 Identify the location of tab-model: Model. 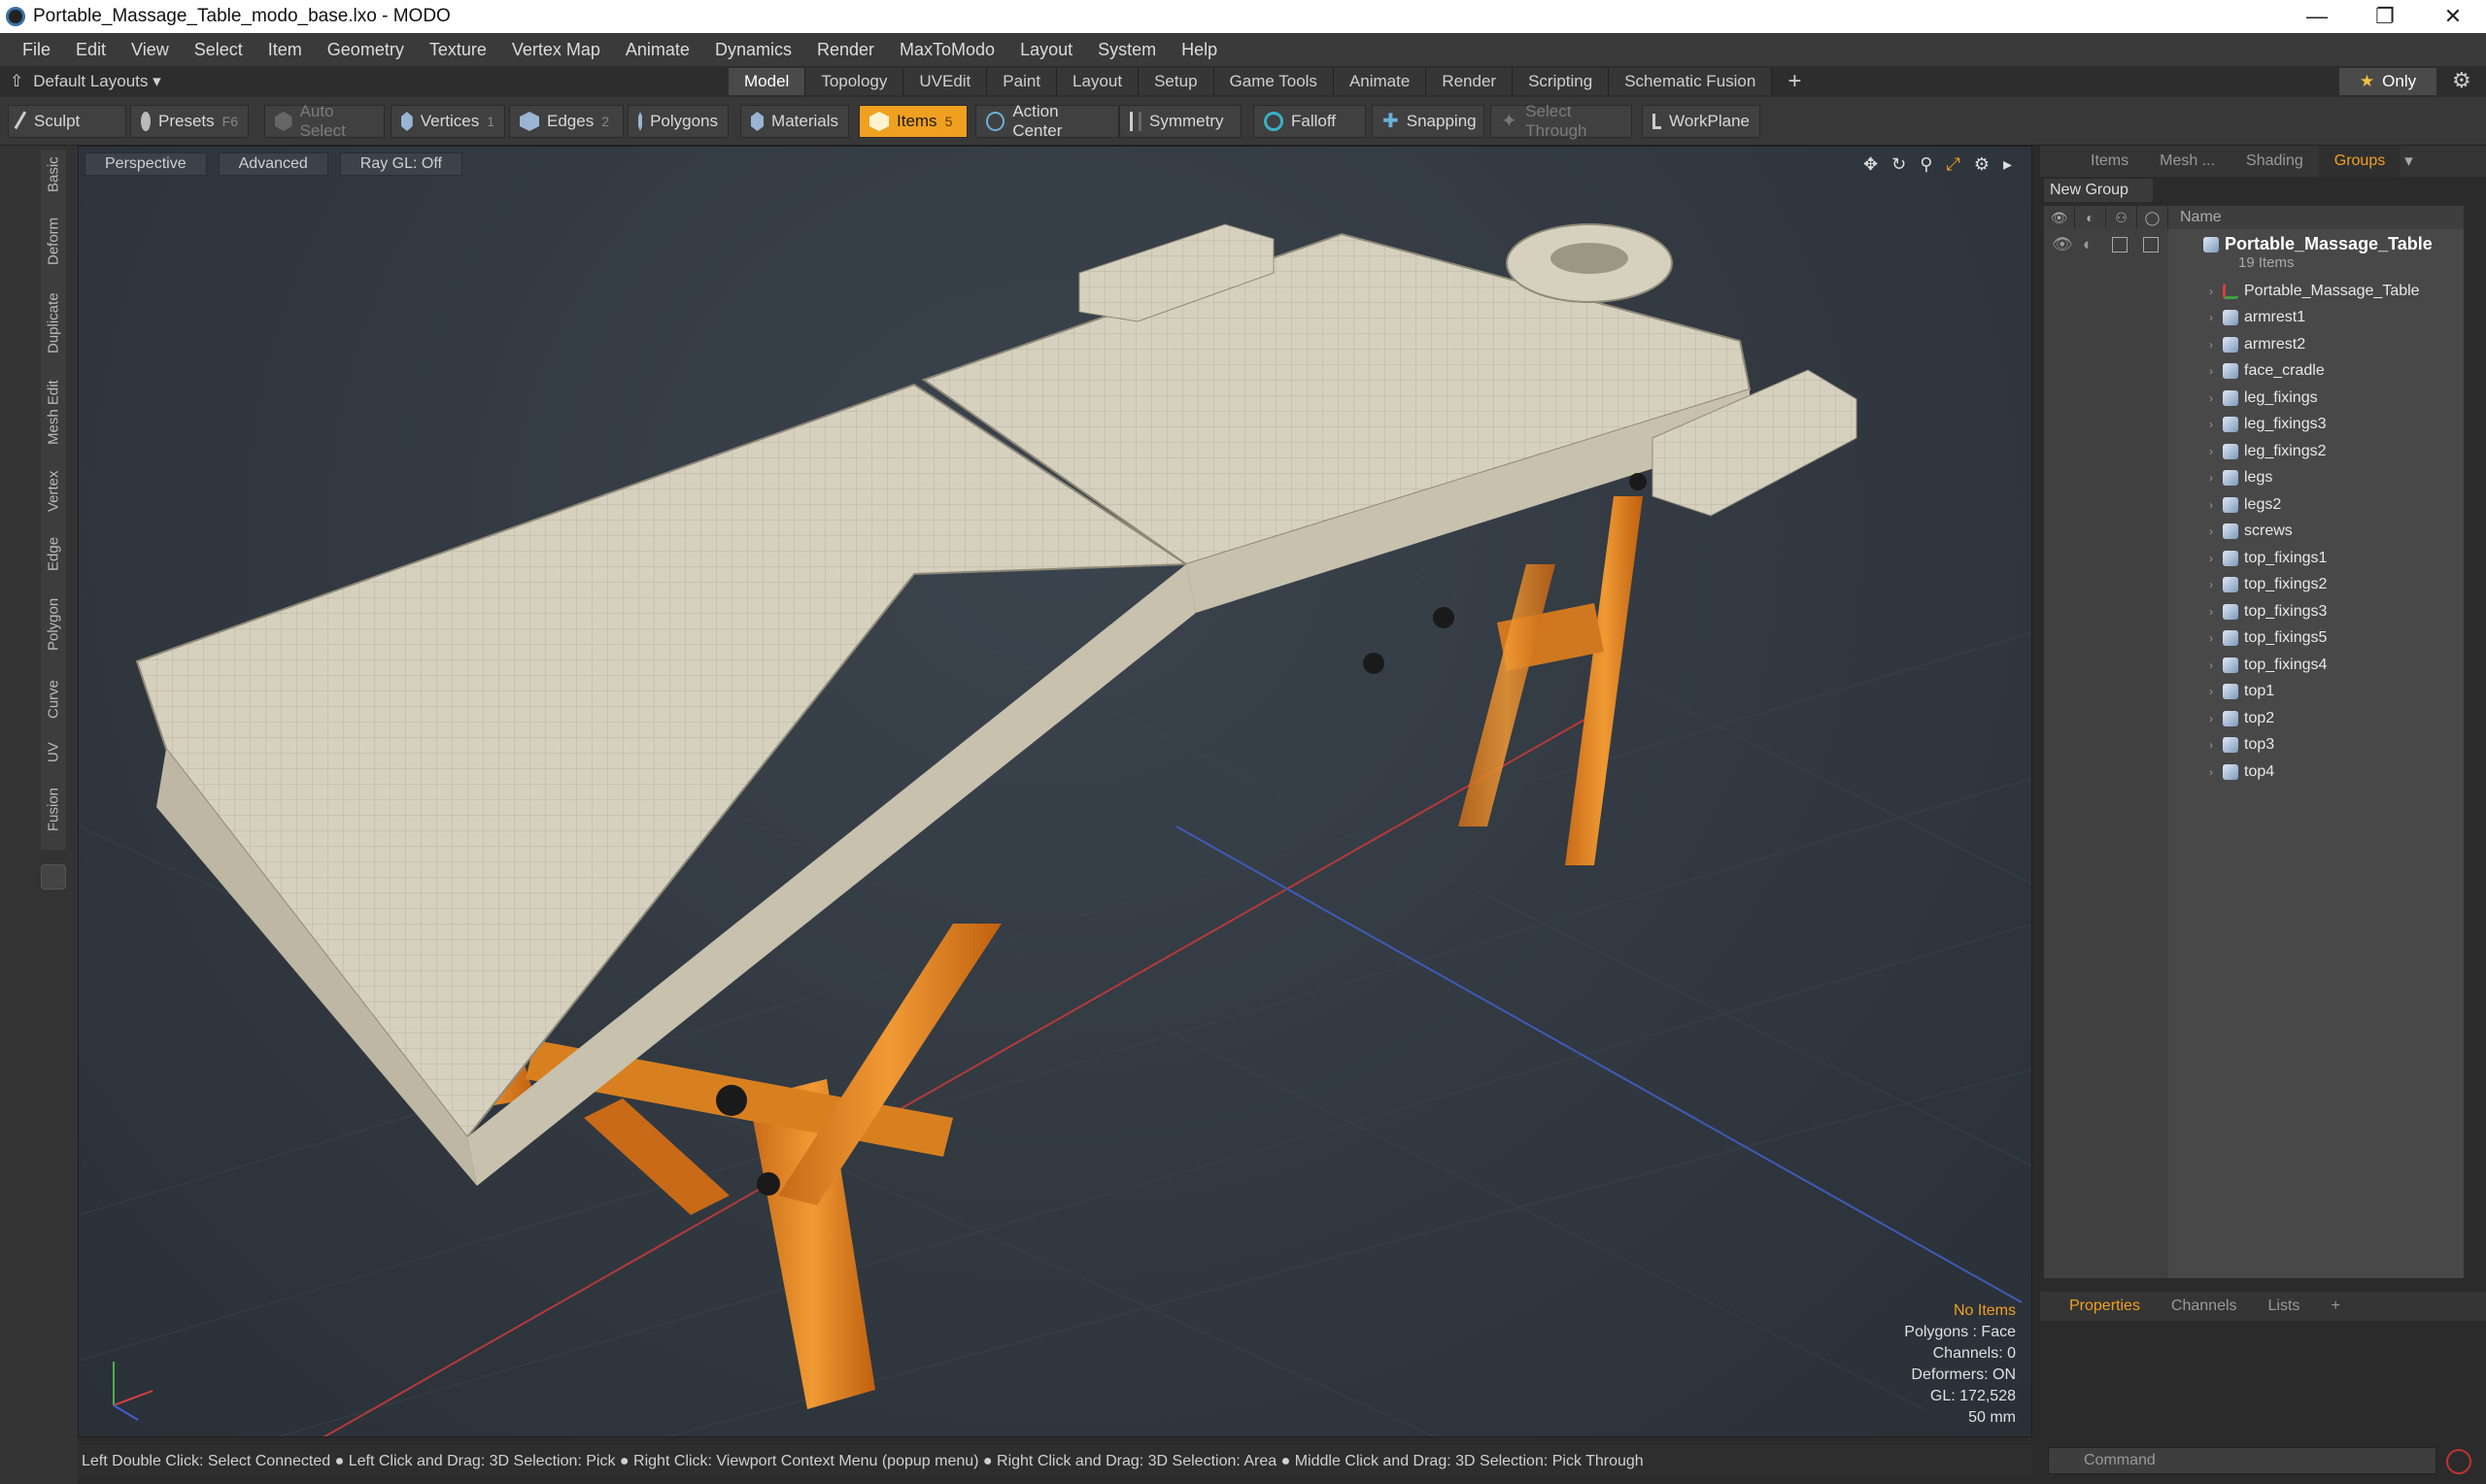
(767, 82).